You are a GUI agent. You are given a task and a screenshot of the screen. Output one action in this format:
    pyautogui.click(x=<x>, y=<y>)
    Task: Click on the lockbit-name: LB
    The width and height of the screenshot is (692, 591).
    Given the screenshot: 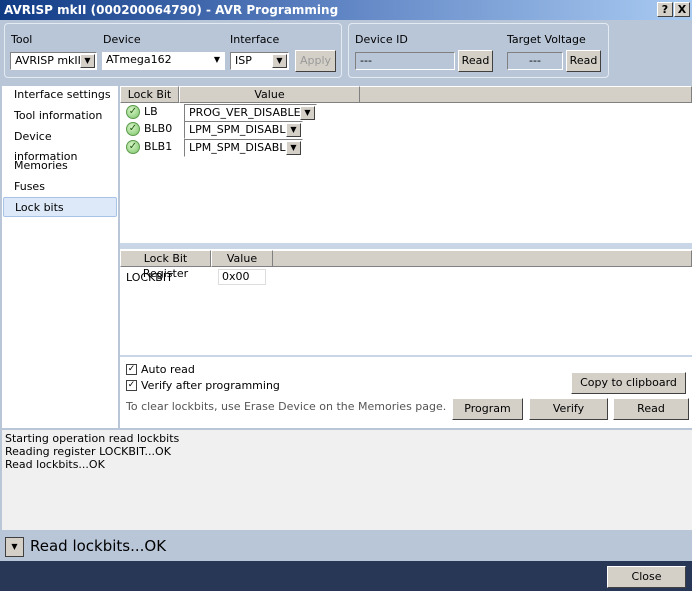 What is the action you would take?
    pyautogui.click(x=151, y=111)
    